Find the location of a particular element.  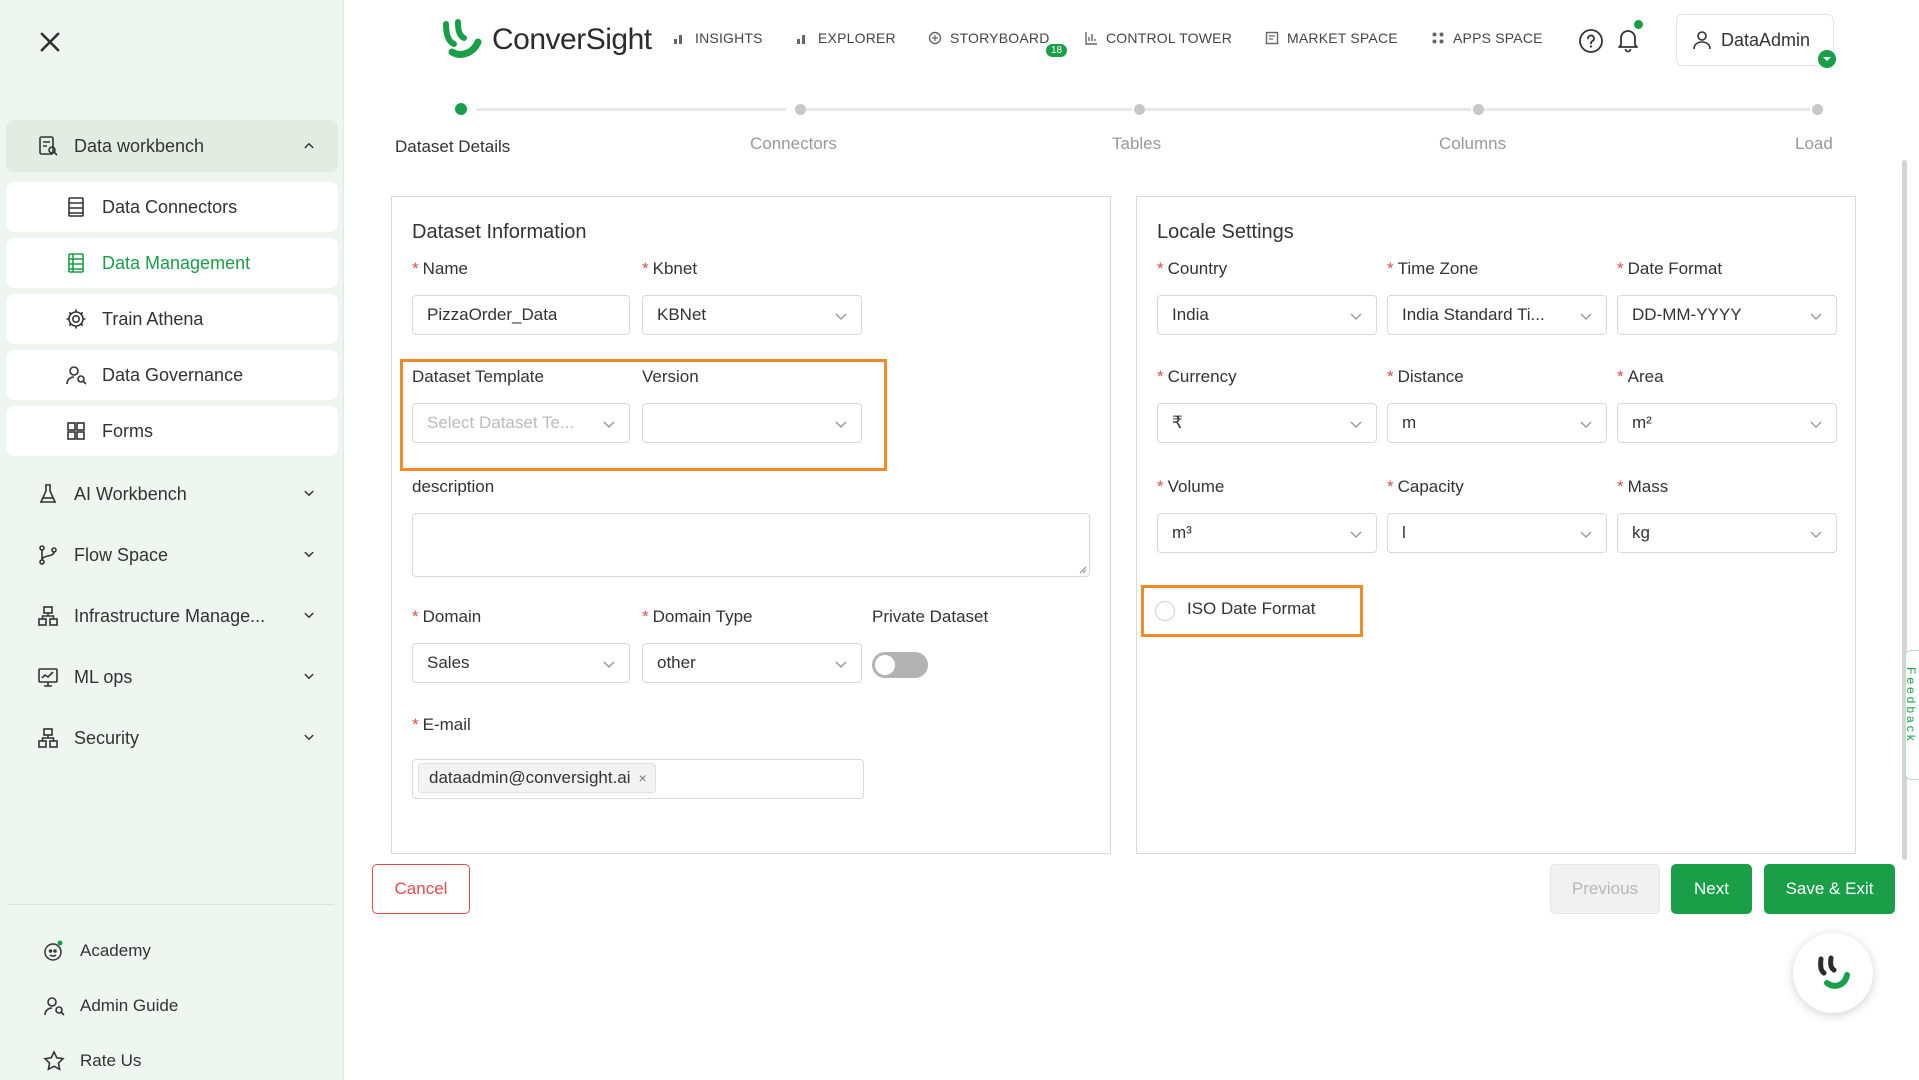

name-input: PizzaOrder_Data is located at coordinates (521, 315).